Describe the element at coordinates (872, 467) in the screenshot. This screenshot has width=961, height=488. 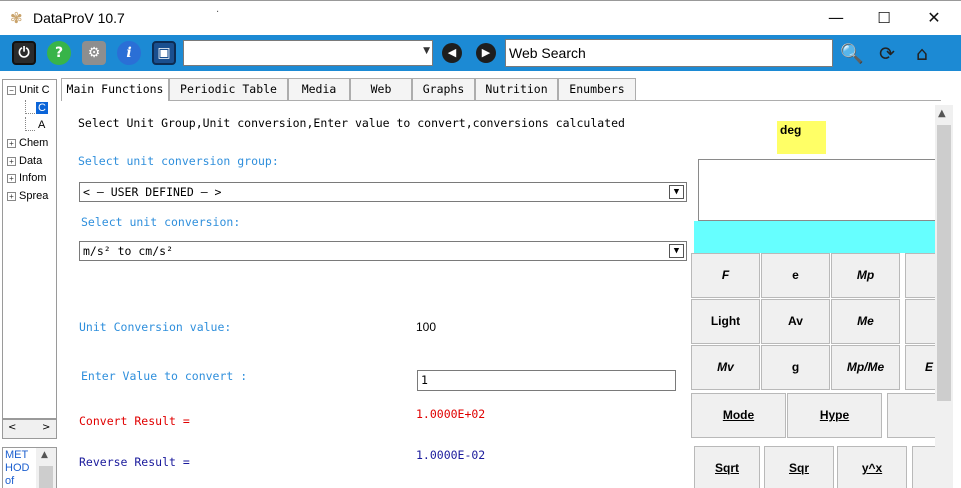
I see `calc-power-button: y^x` at that location.